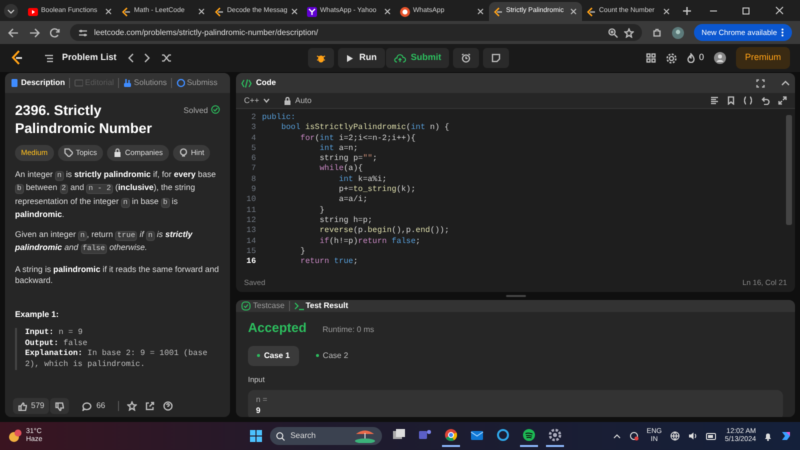  I want to click on panel-tab: Submiss, so click(197, 83).